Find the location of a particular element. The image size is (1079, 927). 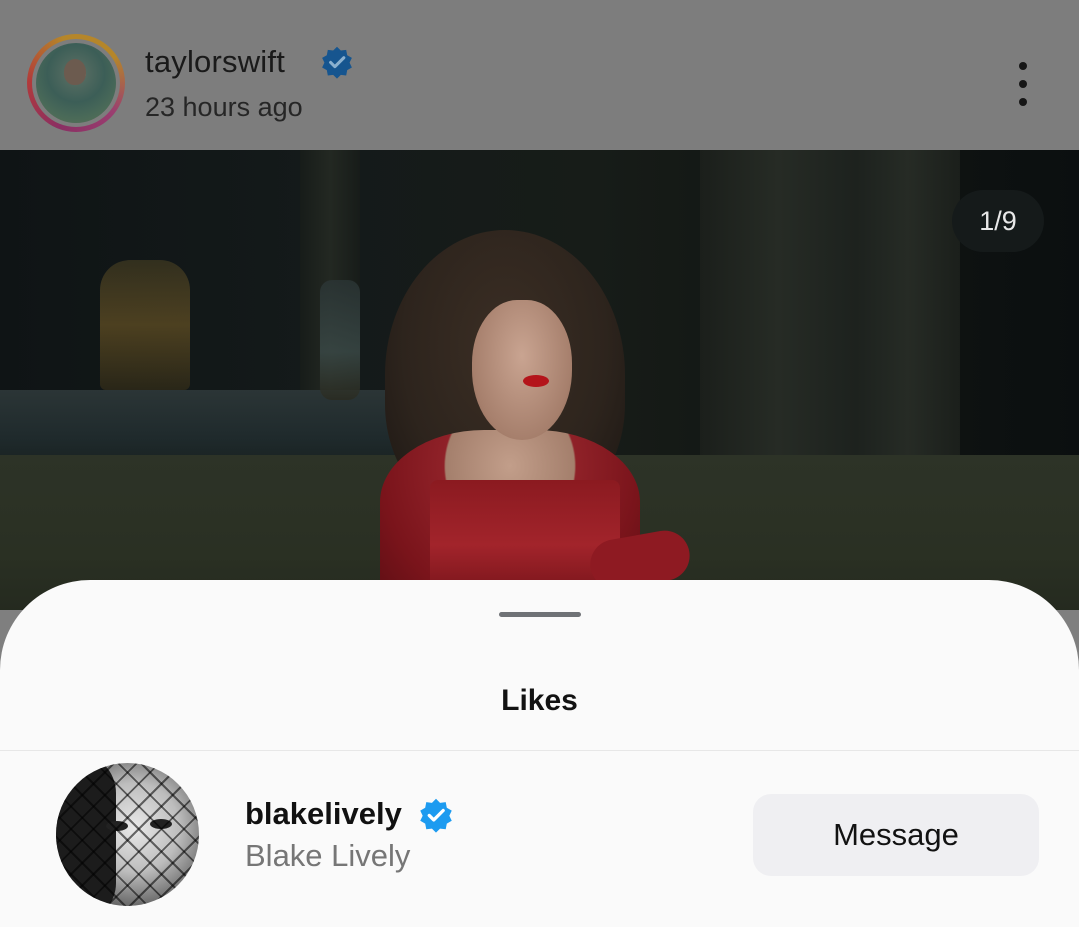

figure-lips is located at coordinates (536, 381).